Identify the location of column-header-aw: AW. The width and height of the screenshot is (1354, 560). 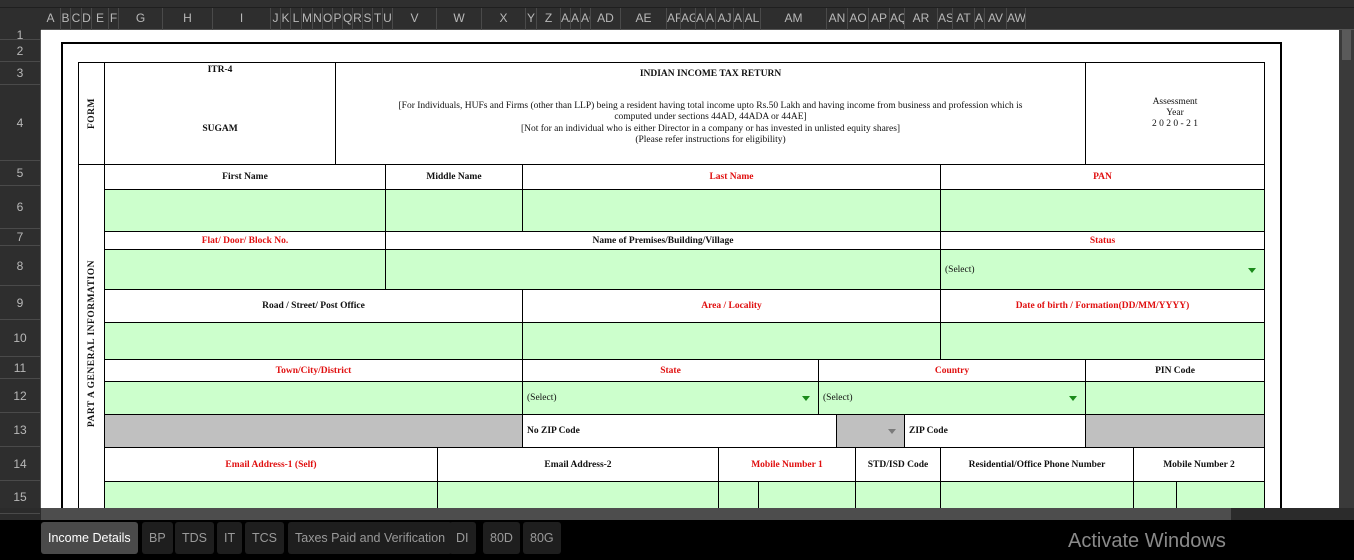
(1016, 19).